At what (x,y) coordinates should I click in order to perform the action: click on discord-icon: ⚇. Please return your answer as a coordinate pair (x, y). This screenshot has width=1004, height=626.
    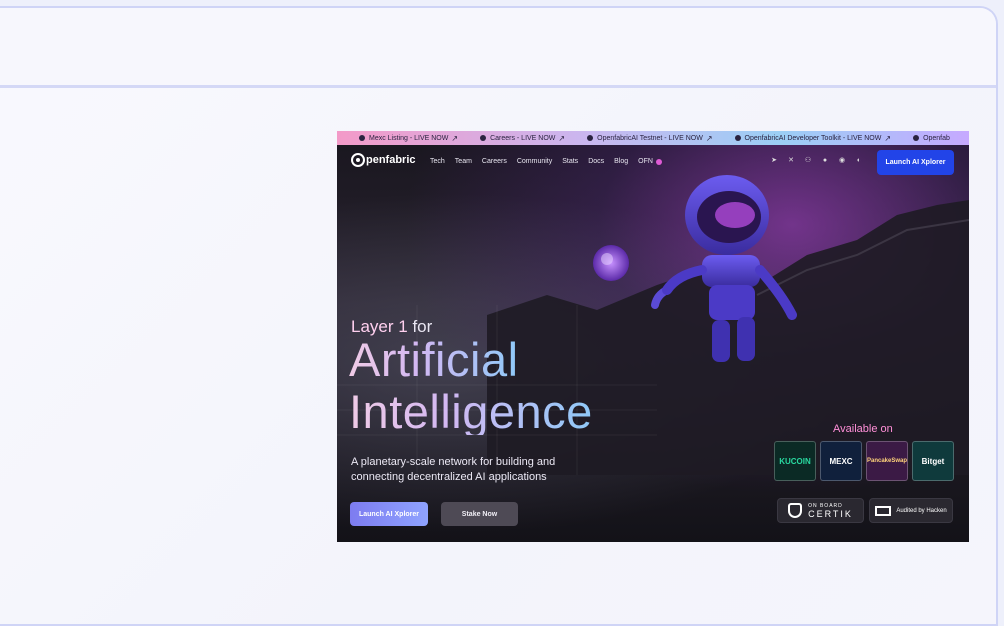
    Looking at the image, I should click on (808, 161).